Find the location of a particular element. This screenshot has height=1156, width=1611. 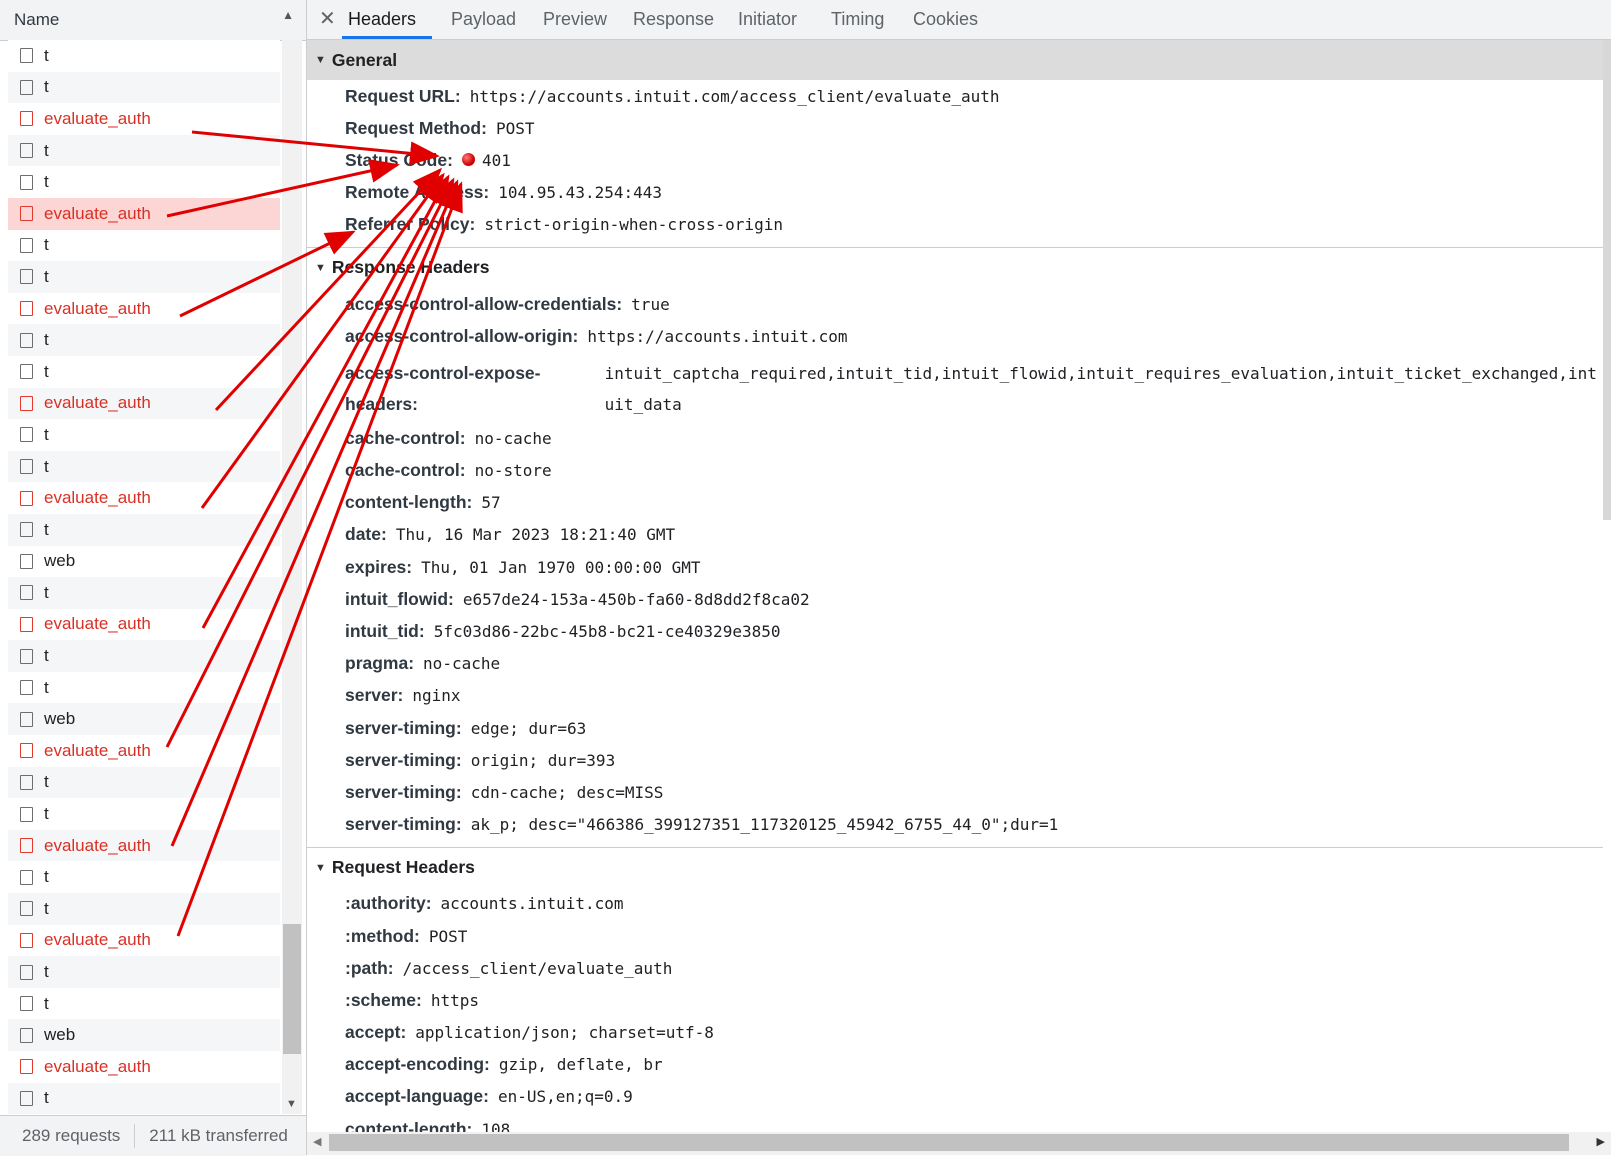

tab-timing: Timing is located at coordinates (857, 19).